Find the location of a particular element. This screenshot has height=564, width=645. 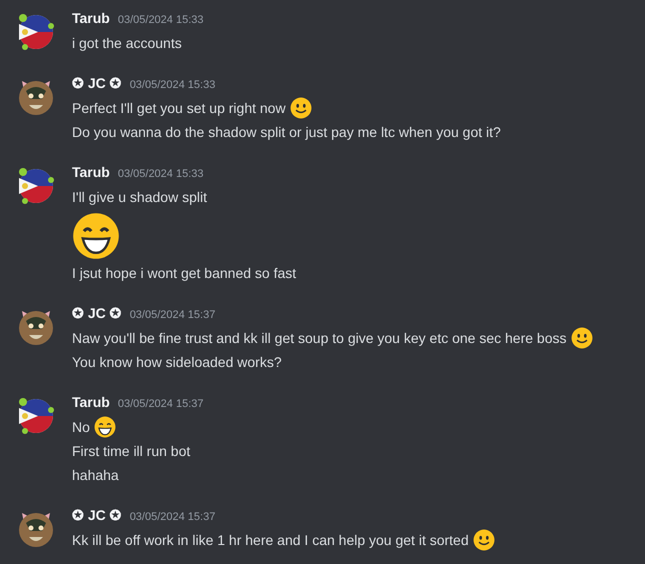

message-text: i got the accounts is located at coordinates (127, 43).